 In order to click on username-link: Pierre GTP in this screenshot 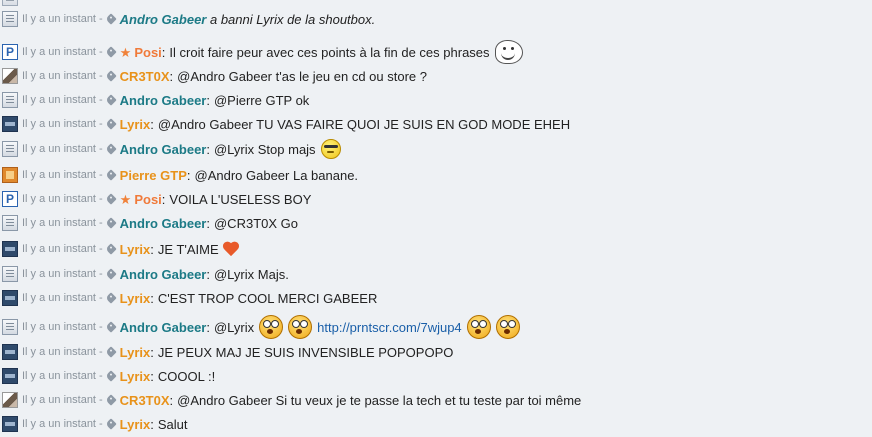, I will do `click(153, 175)`.